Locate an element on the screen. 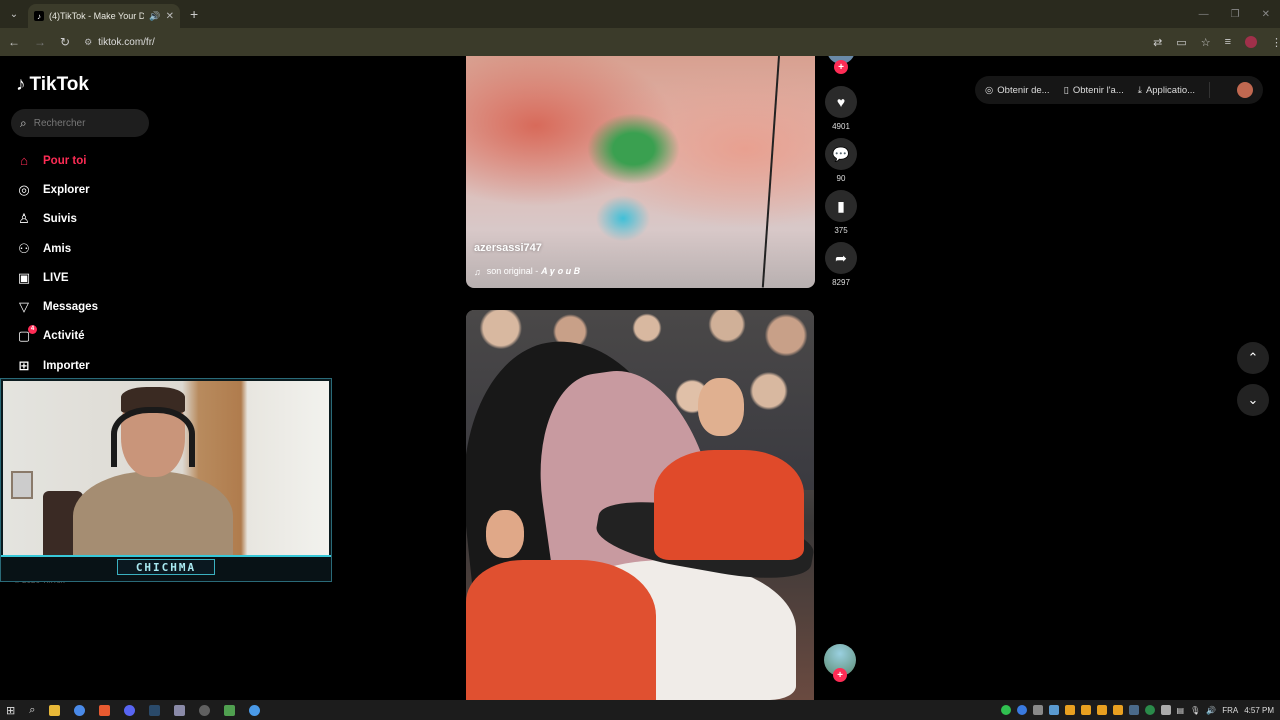 This screenshot has width=1280, height=720. tray-steam-icon is located at coordinates (1133, 710).